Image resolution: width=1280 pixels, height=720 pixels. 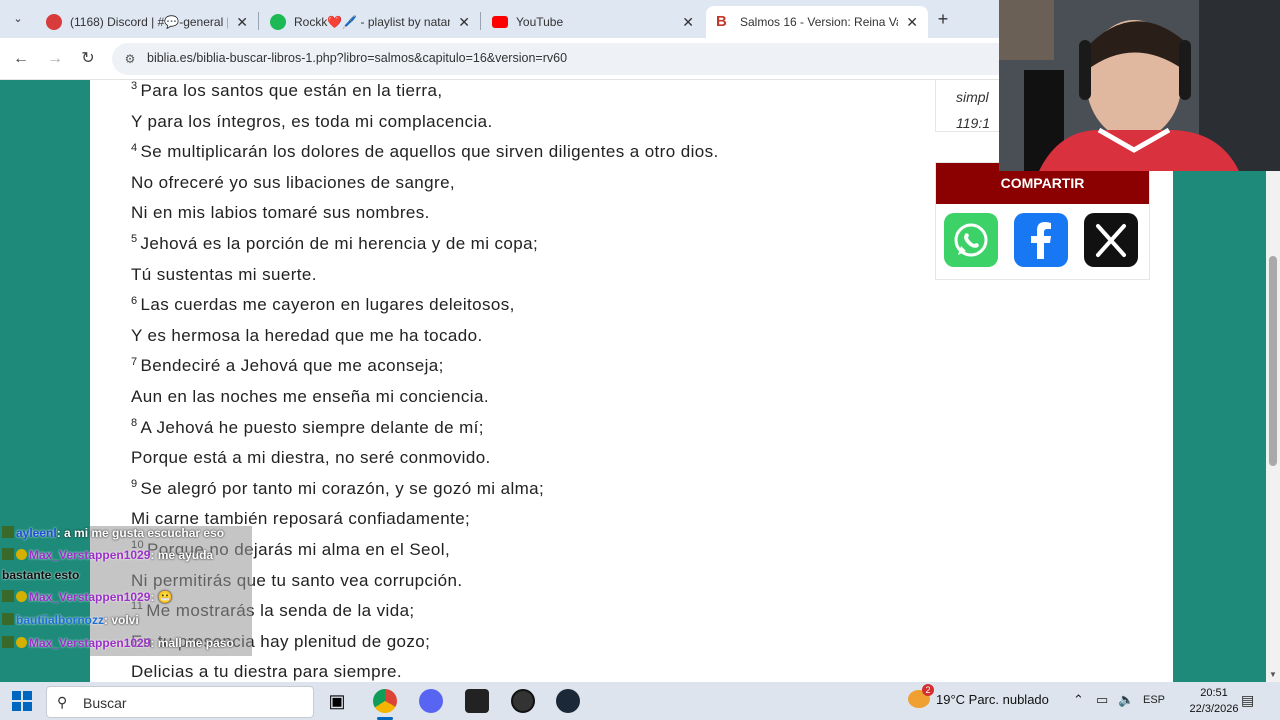 I want to click on notifications-icon: ▤, so click(x=1247, y=700).